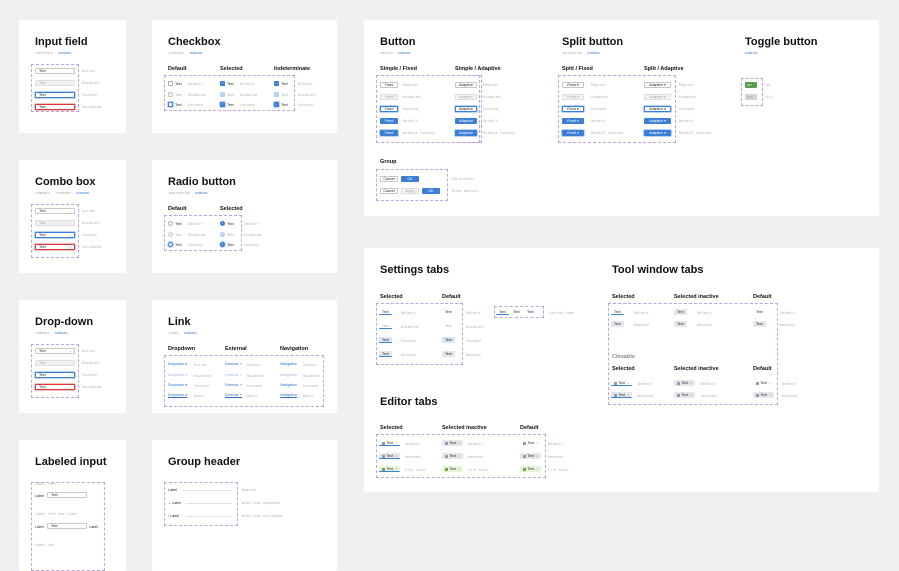 The width and height of the screenshot is (899, 571). I want to click on split-fixed-default: Fixed ▾, so click(573, 121).